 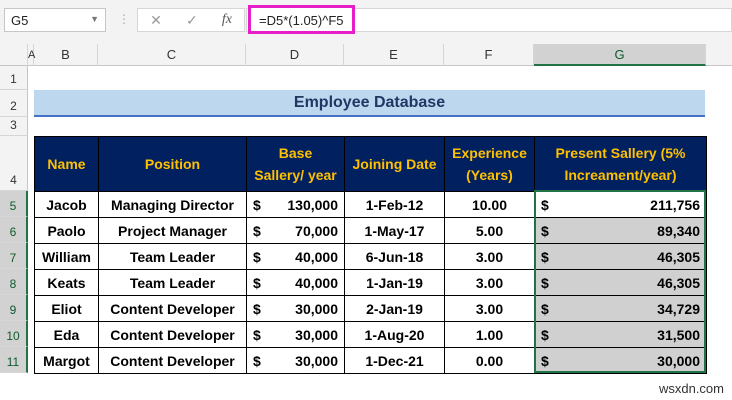 What do you see at coordinates (172, 204) in the screenshot?
I see `position-cell: Managing Director` at bounding box center [172, 204].